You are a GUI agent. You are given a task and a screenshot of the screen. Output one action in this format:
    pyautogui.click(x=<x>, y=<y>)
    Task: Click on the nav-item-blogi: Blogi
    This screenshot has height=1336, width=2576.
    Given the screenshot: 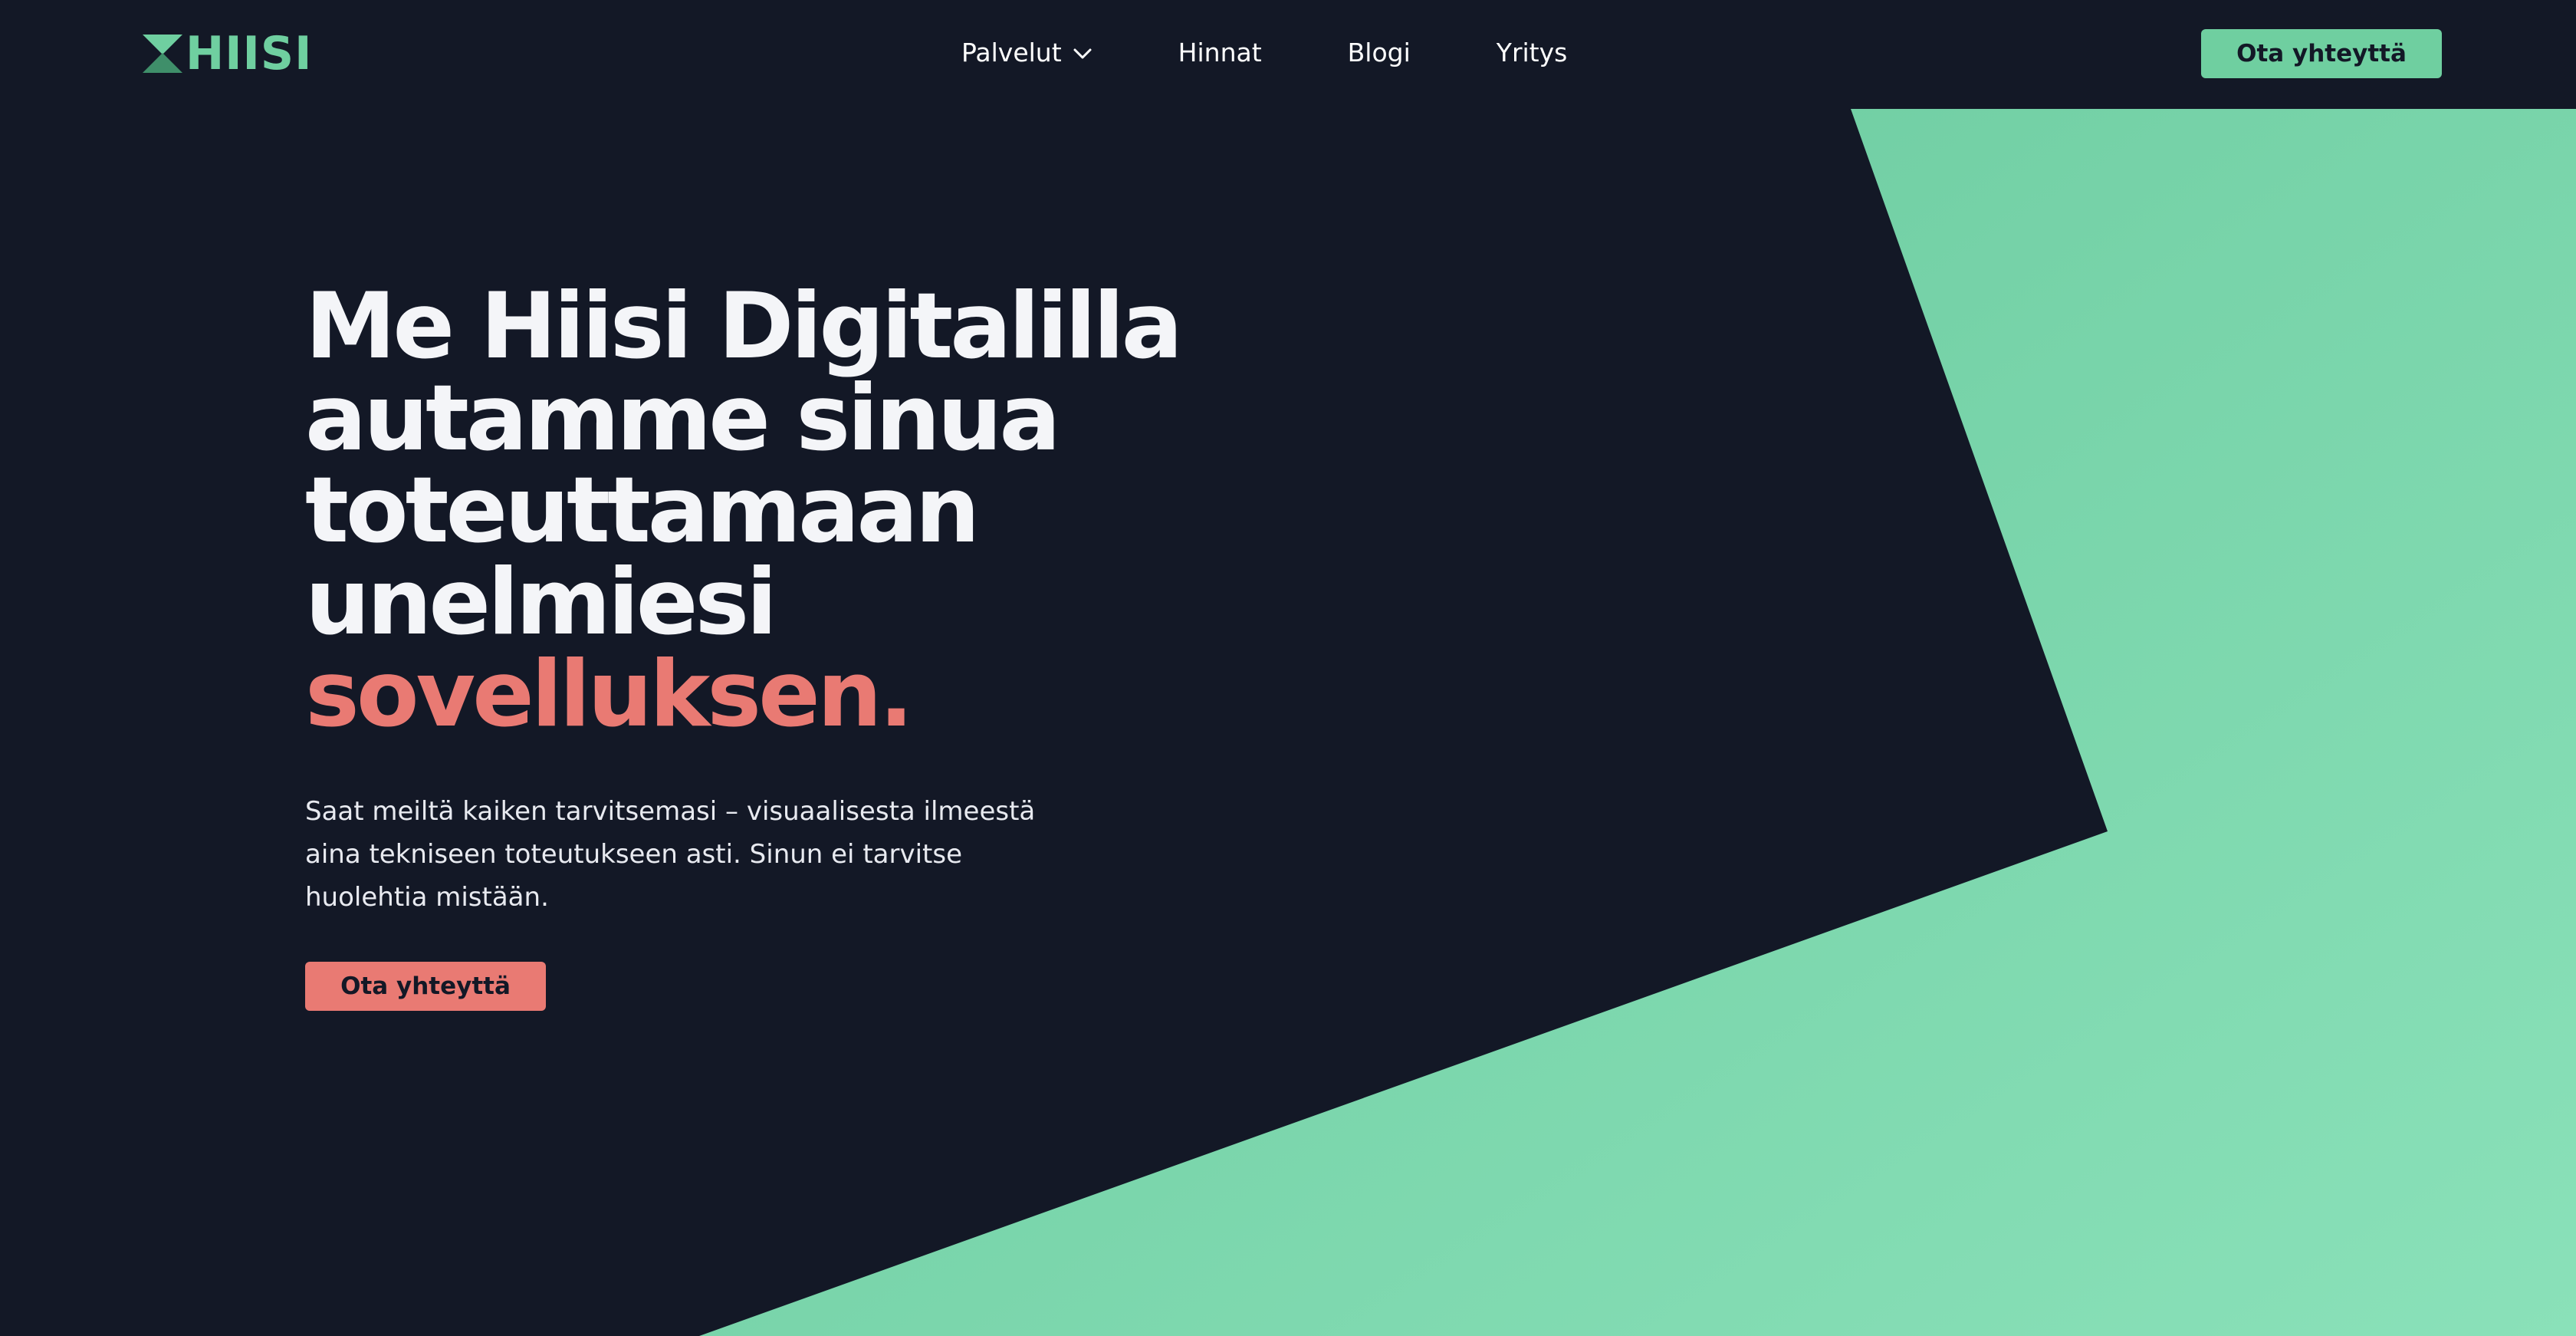 What is the action you would take?
    pyautogui.click(x=1379, y=53)
    